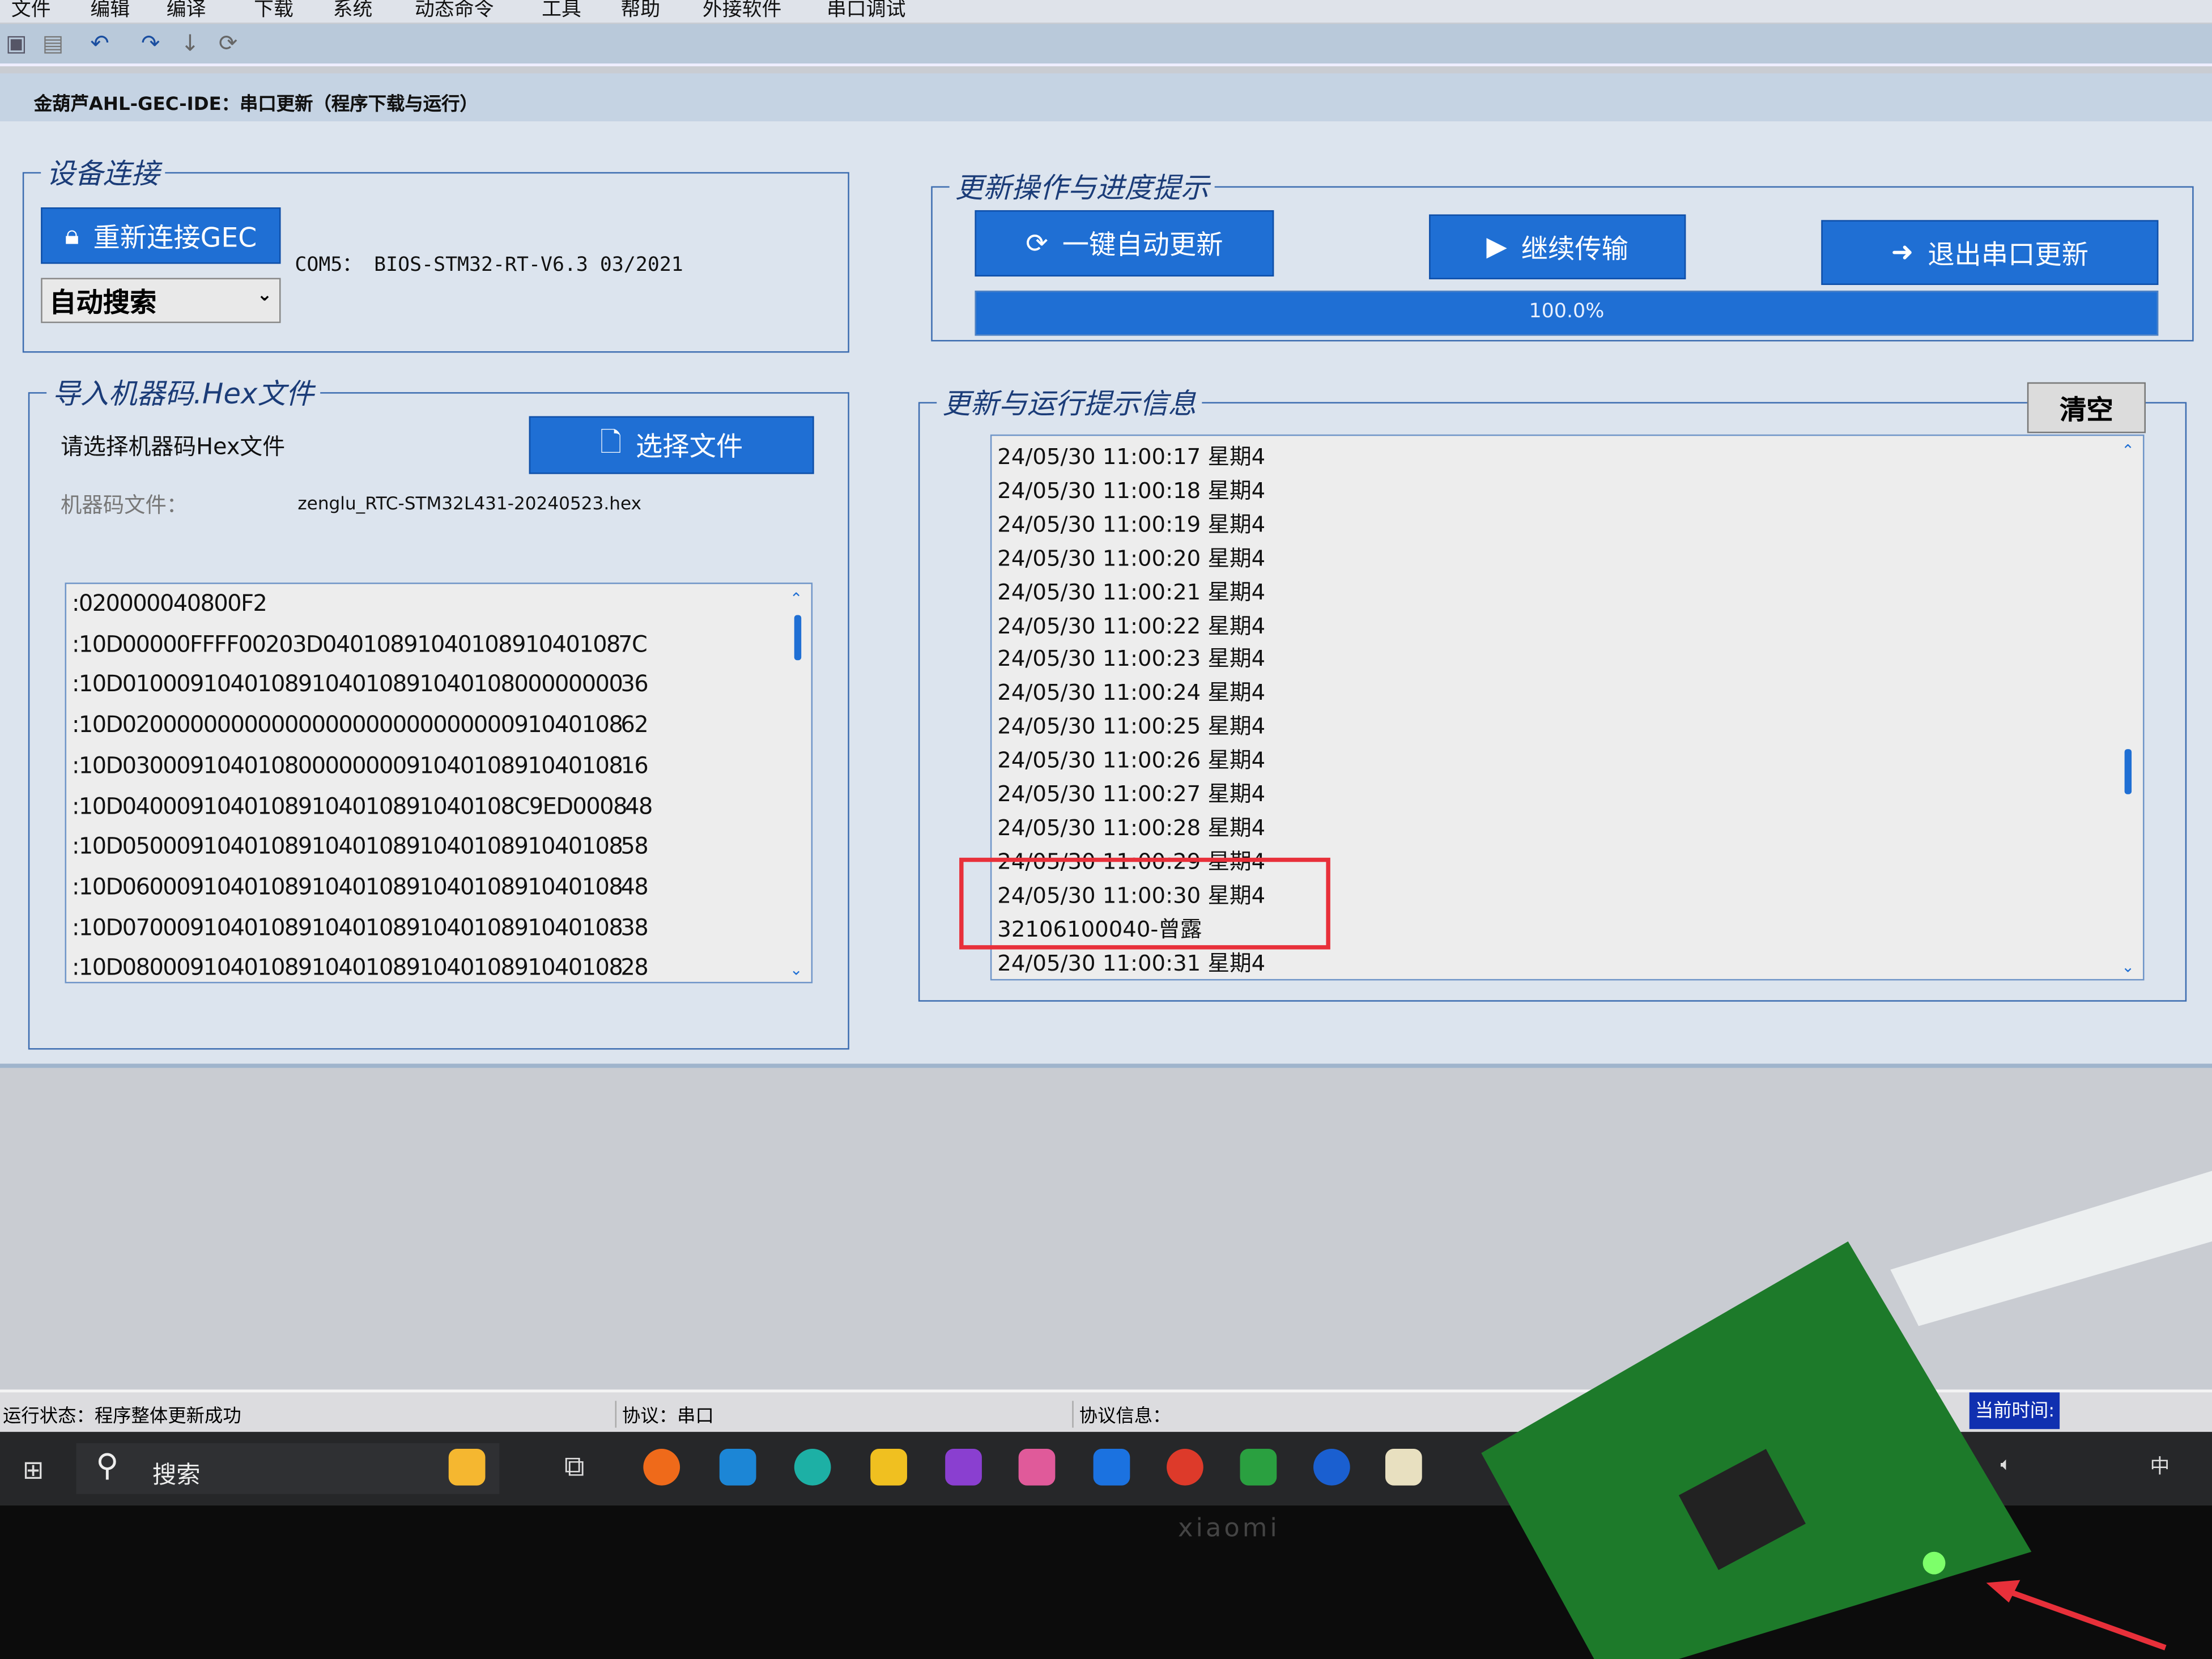 The width and height of the screenshot is (2212, 1659). Describe the element at coordinates (2051, 1248) in the screenshot. I see `usb-cable` at that location.